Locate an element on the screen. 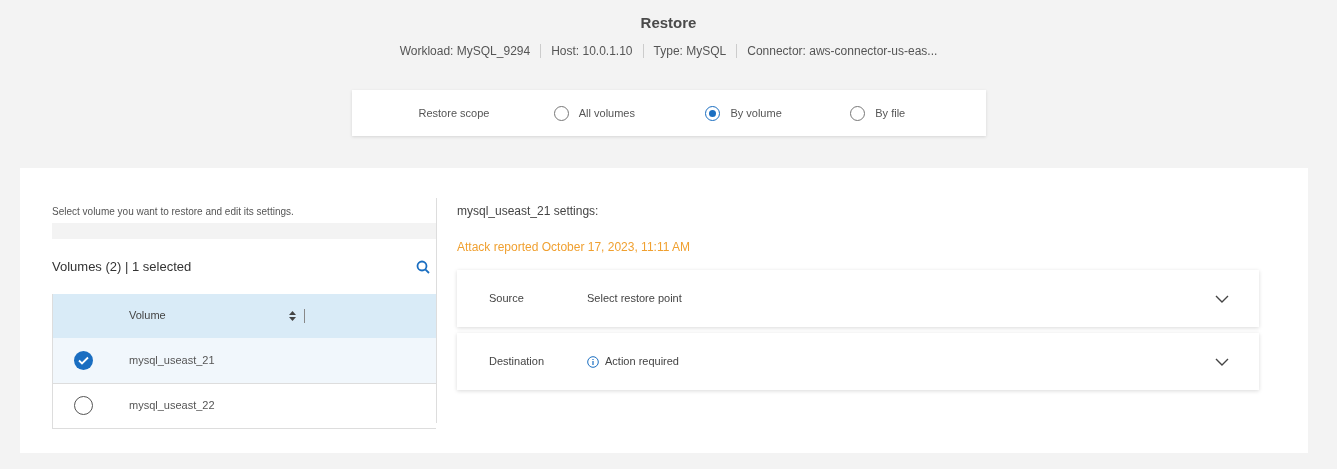 This screenshot has height=469, width=1337. volumes-heading: Volumes (2) | 1 selected is located at coordinates (122, 267).